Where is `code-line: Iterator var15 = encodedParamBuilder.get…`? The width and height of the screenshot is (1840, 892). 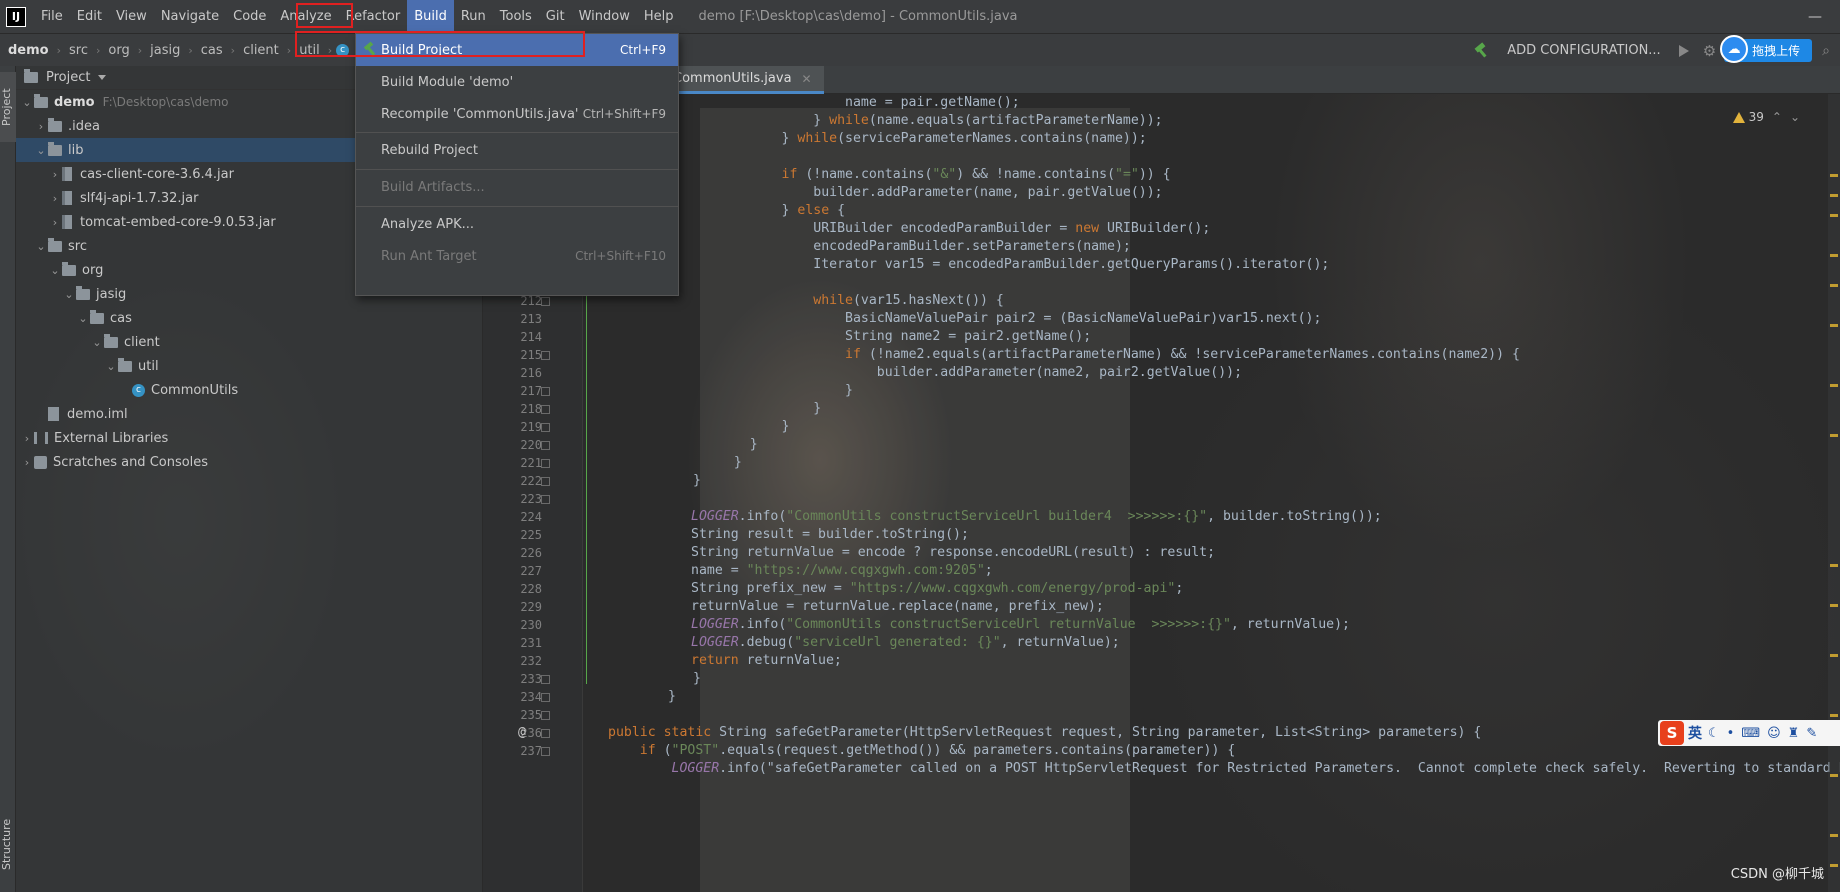 code-line: Iterator var15 = encodedParamBuilder.get… is located at coordinates (1023, 265).